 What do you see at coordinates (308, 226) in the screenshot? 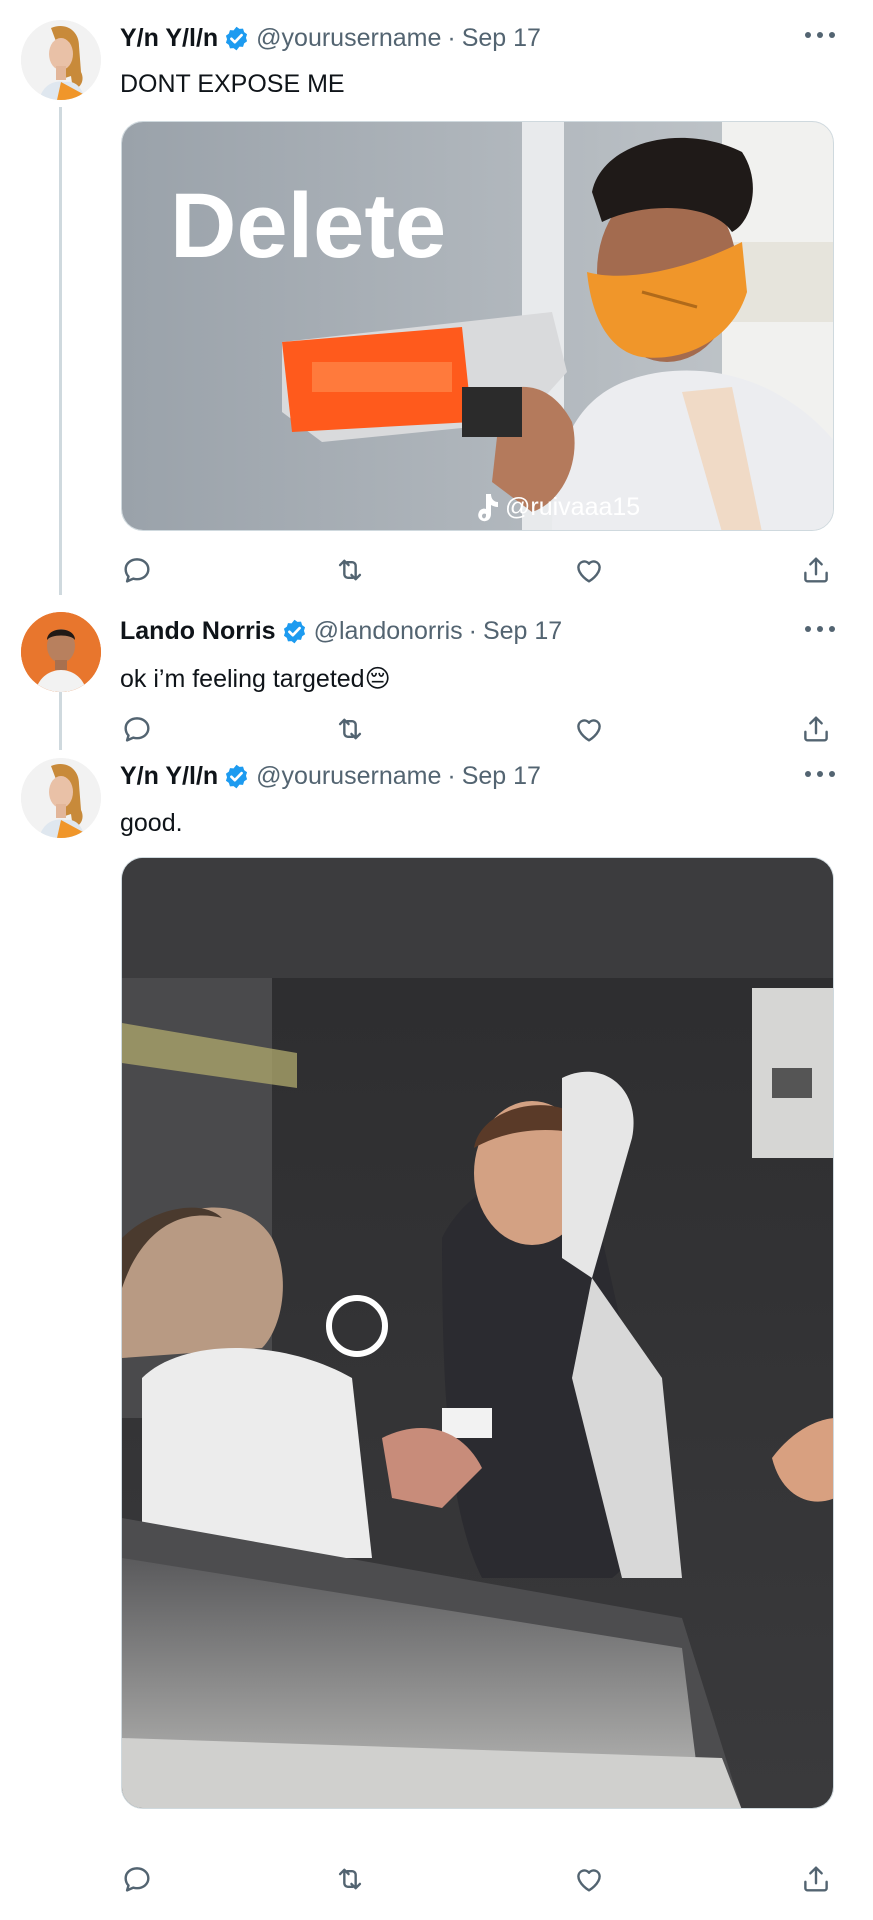
I see `gif-overlay-text: Delete` at bounding box center [308, 226].